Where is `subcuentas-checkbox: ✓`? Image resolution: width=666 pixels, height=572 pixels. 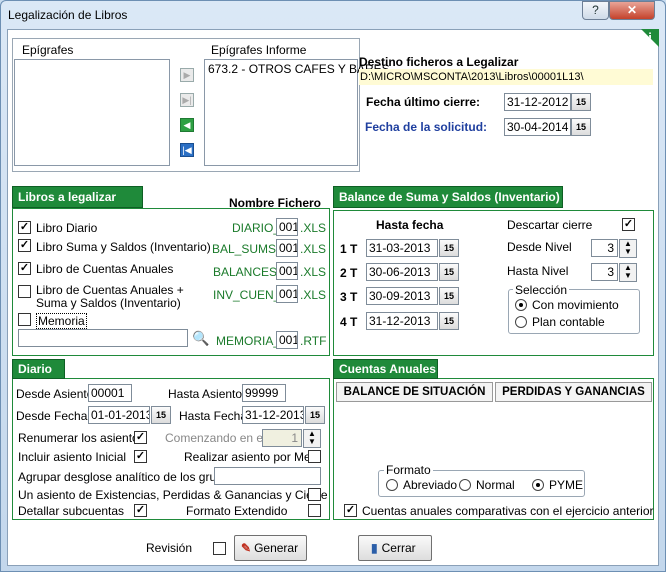
subcuentas-checkbox: ✓ is located at coordinates (140, 510).